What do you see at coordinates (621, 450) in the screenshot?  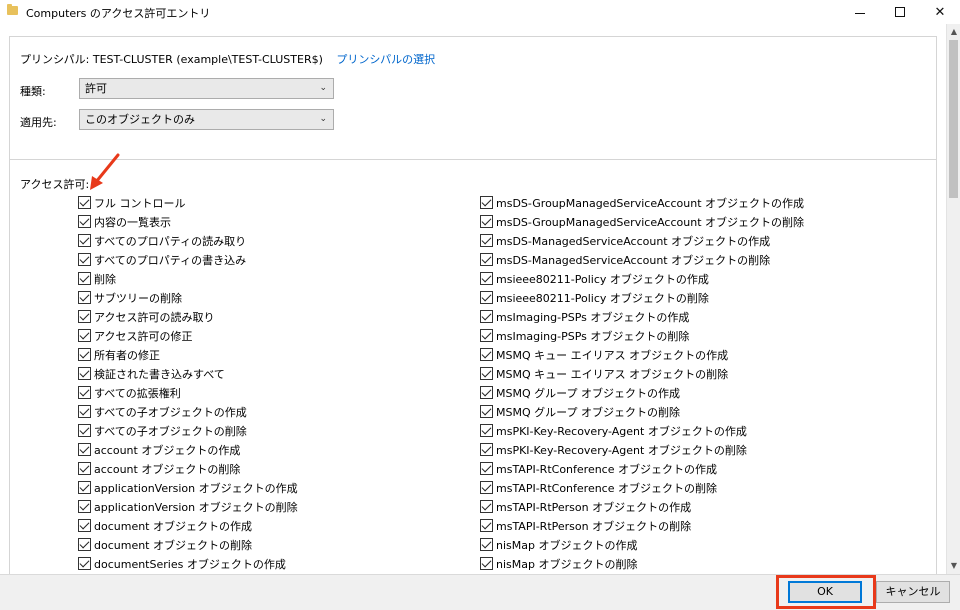 I see `permission-label: msPKI-Key-Recovery-Agent オブジェクトの削除` at bounding box center [621, 450].